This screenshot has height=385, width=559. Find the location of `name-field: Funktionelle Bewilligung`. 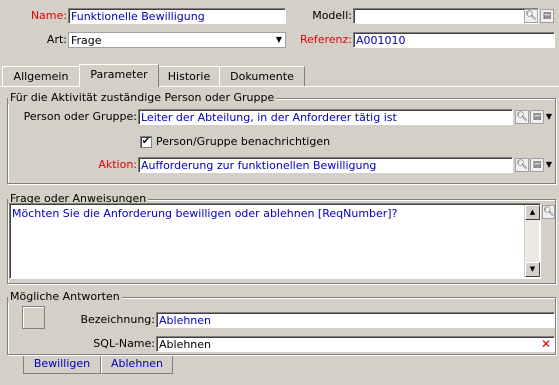

name-field: Funktionelle Bewilligung is located at coordinates (177, 16).